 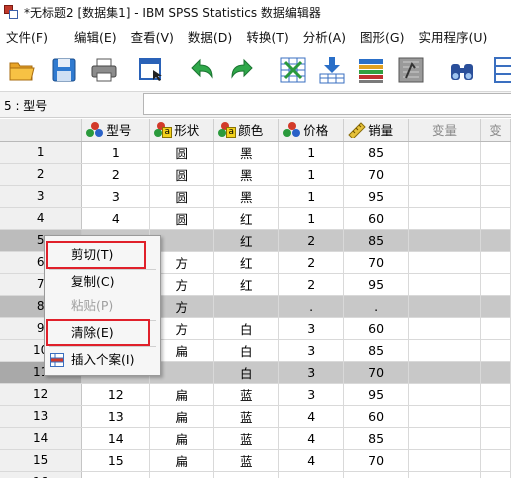 I want to click on column-header-var: 变量, so click(x=444, y=130).